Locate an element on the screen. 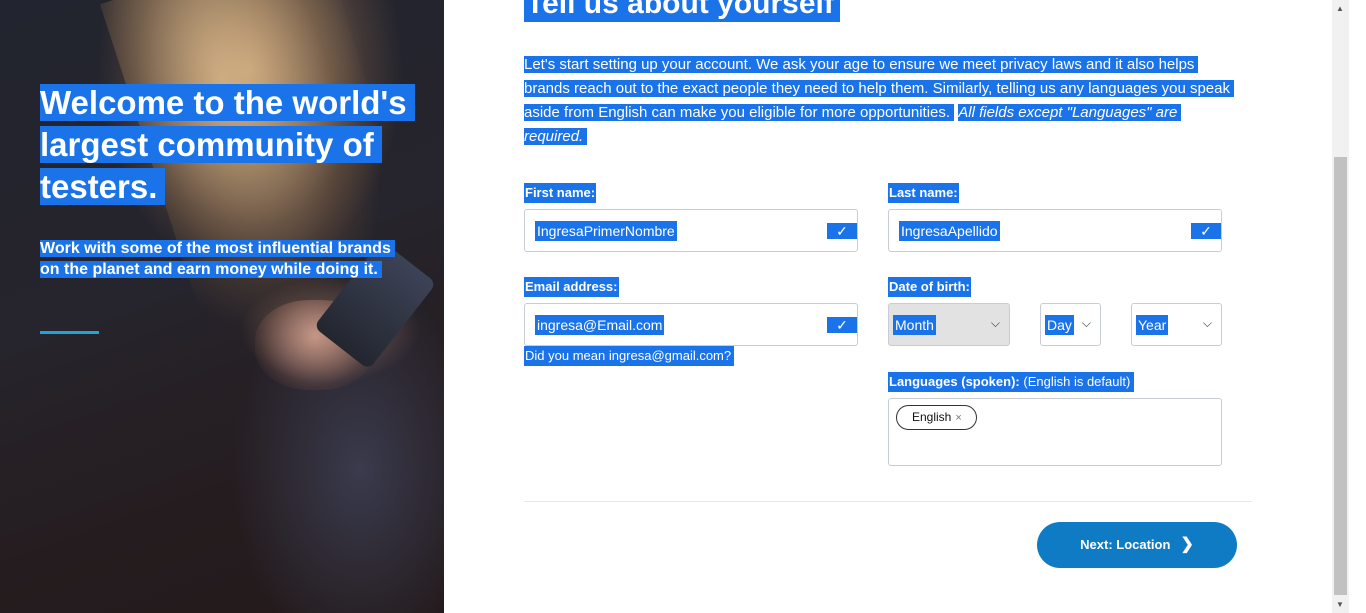  dob-month-value: Month is located at coordinates (914, 325).